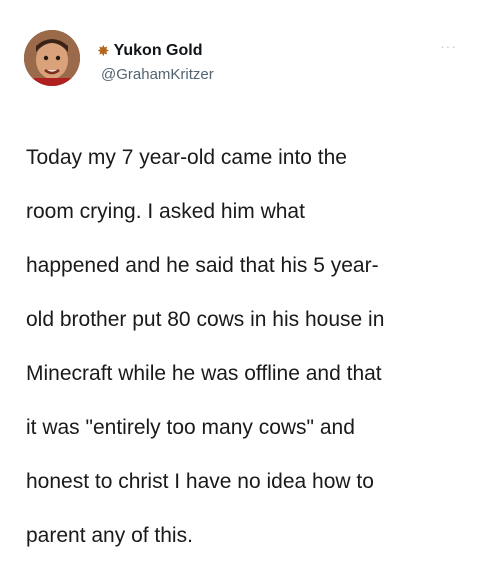 The width and height of the screenshot is (480, 576). Describe the element at coordinates (103, 51) in the screenshot. I see `maple-leaf-star-icon: ✸` at that location.